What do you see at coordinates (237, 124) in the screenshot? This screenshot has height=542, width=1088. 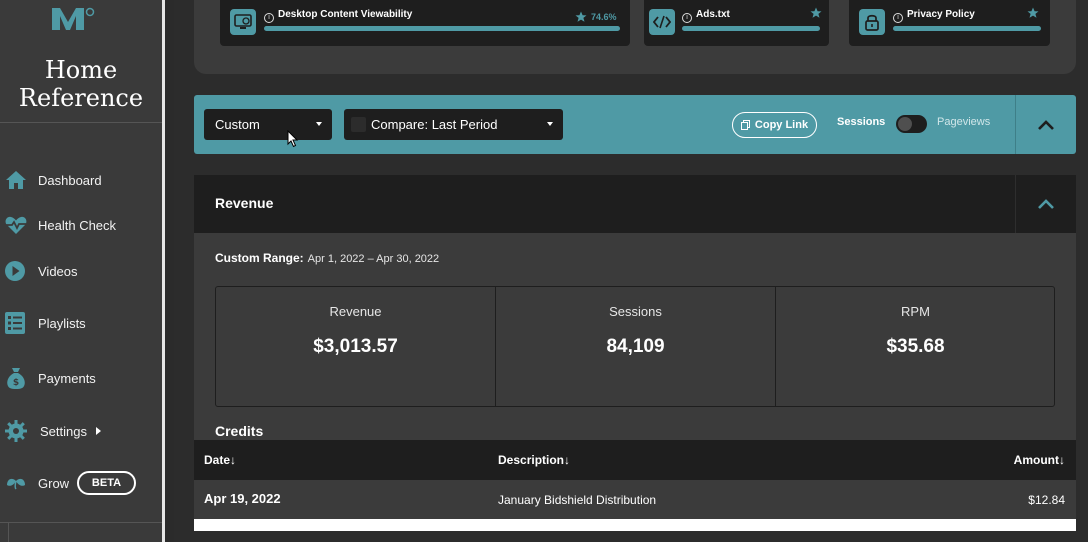 I see `date-range-select-value: Custom` at bounding box center [237, 124].